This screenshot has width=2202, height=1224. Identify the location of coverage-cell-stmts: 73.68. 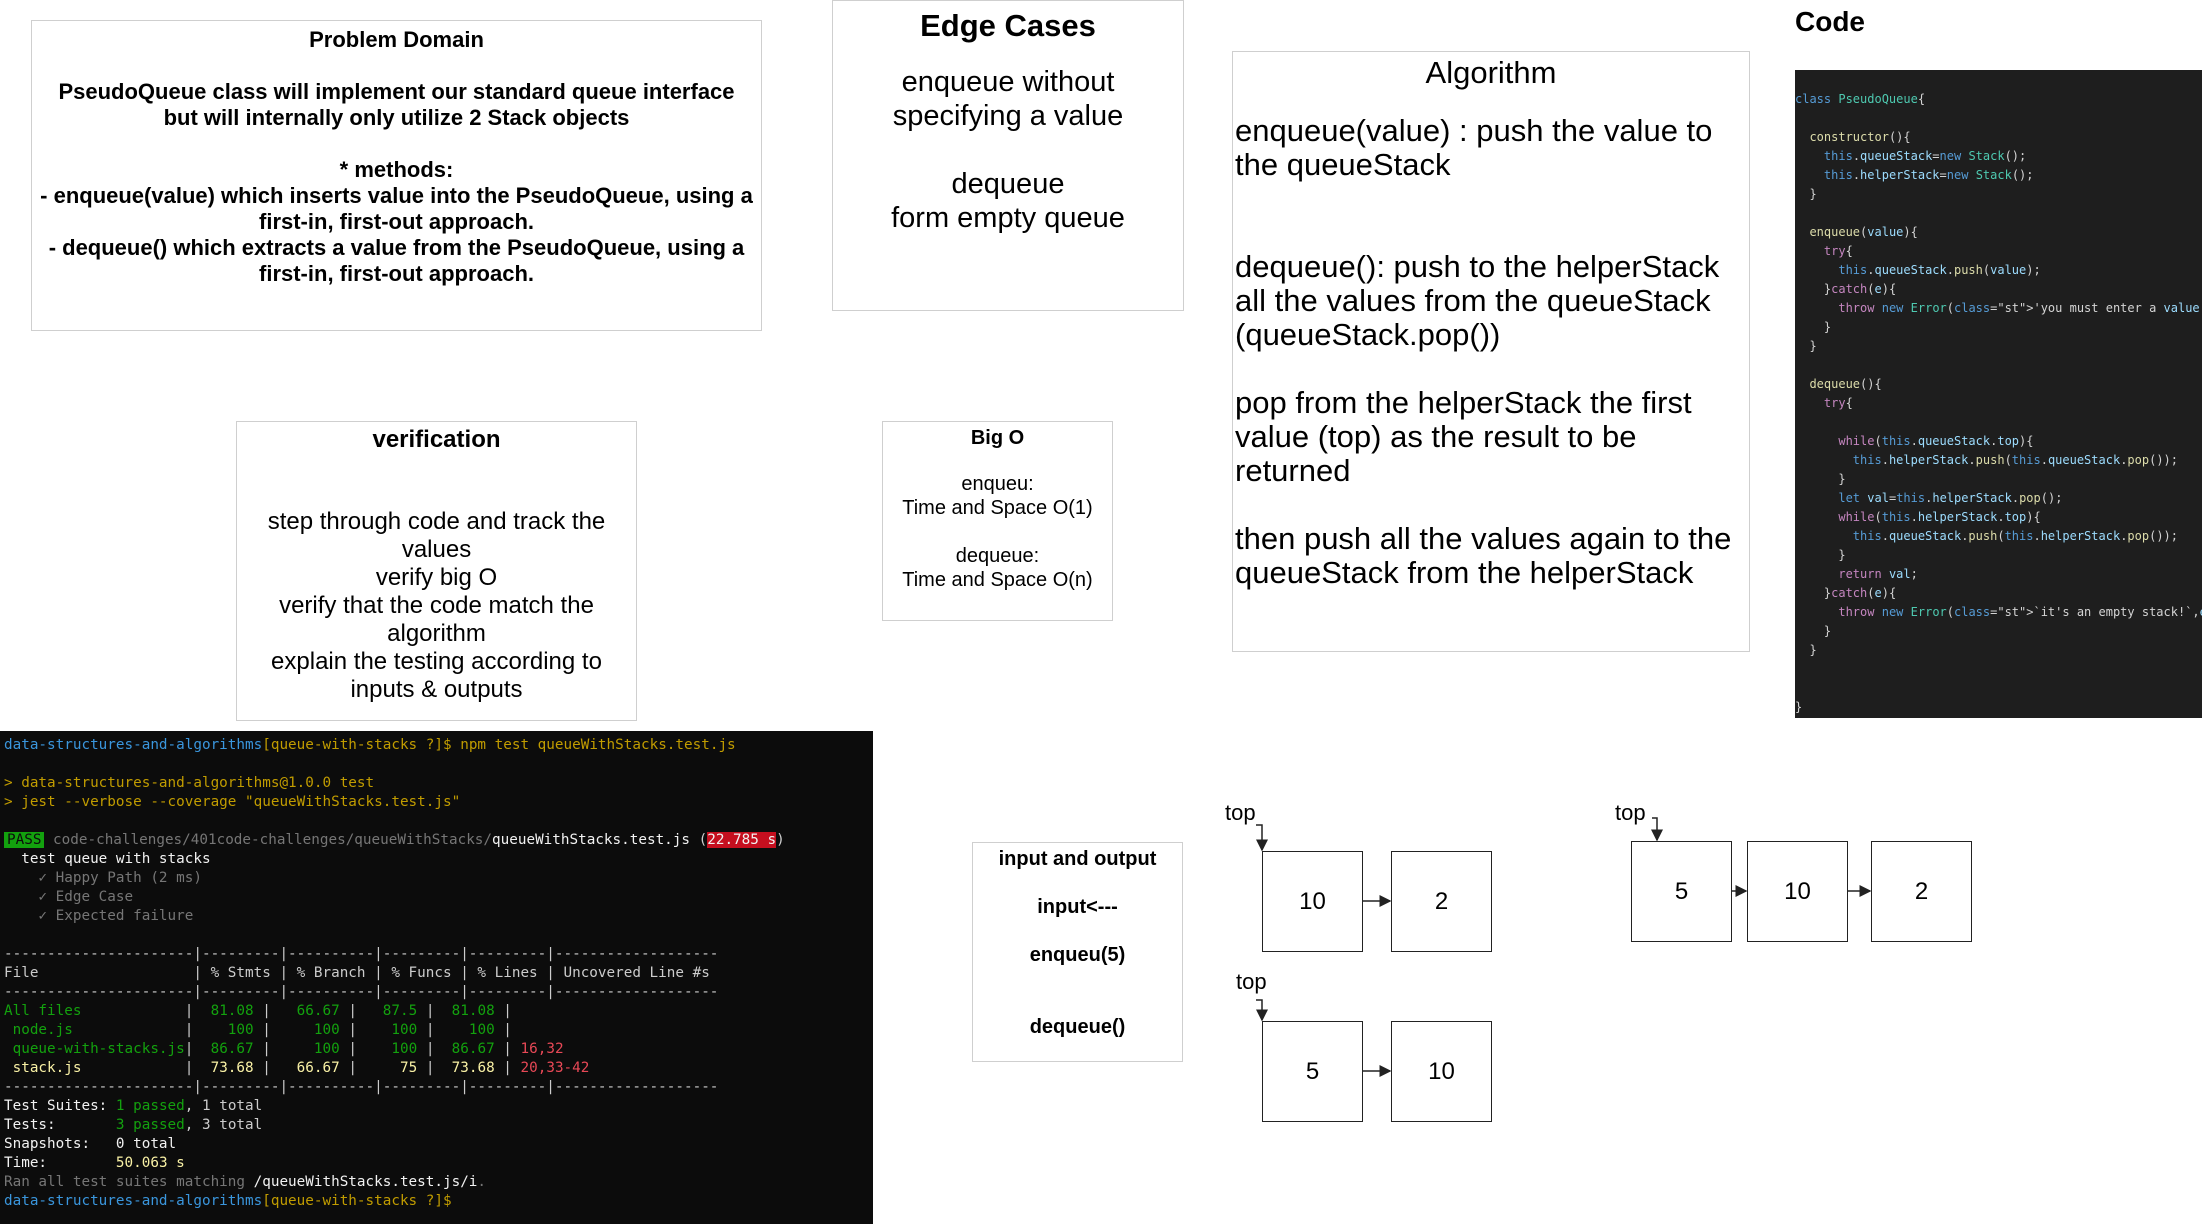
(228, 1068).